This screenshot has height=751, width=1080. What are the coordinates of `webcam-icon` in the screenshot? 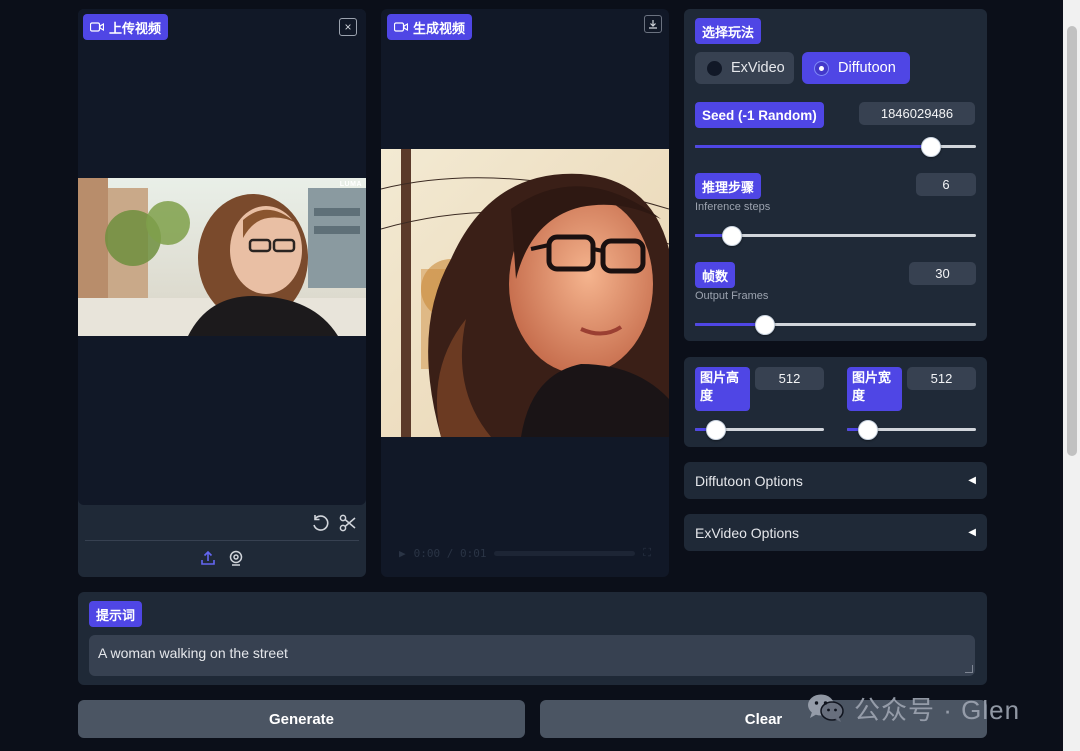 It's located at (236, 558).